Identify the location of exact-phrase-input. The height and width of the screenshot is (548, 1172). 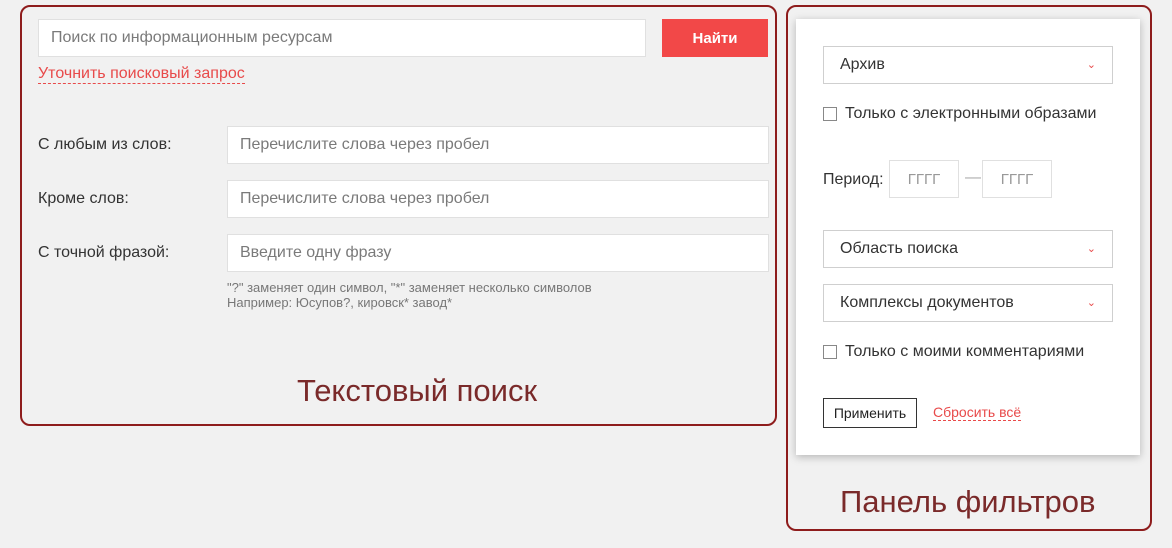
(498, 253).